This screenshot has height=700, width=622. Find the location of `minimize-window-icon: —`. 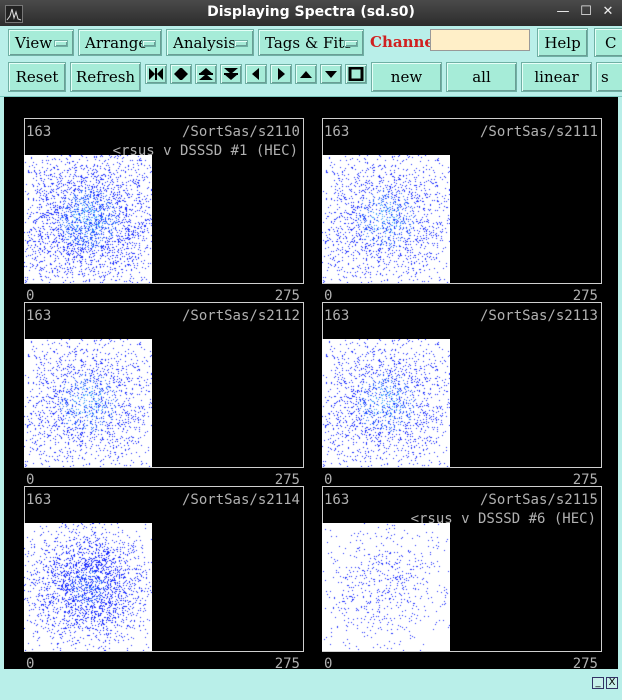

minimize-window-icon: — is located at coordinates (563, 12).